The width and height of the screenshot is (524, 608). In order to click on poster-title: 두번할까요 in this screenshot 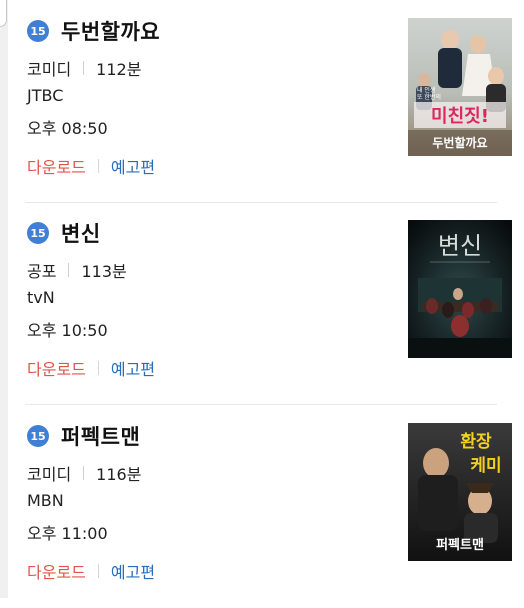, I will do `click(459, 142)`.